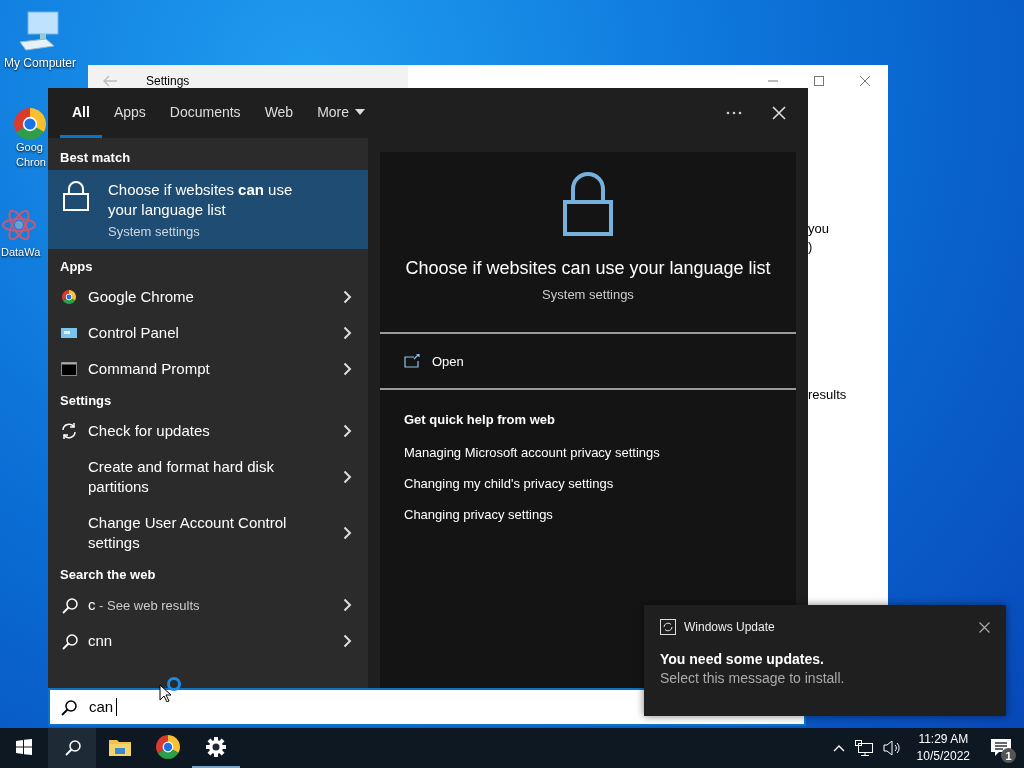 The width and height of the screenshot is (1024, 768). Describe the element at coordinates (819, 81) in the screenshot. I see `maximize-icon` at that location.